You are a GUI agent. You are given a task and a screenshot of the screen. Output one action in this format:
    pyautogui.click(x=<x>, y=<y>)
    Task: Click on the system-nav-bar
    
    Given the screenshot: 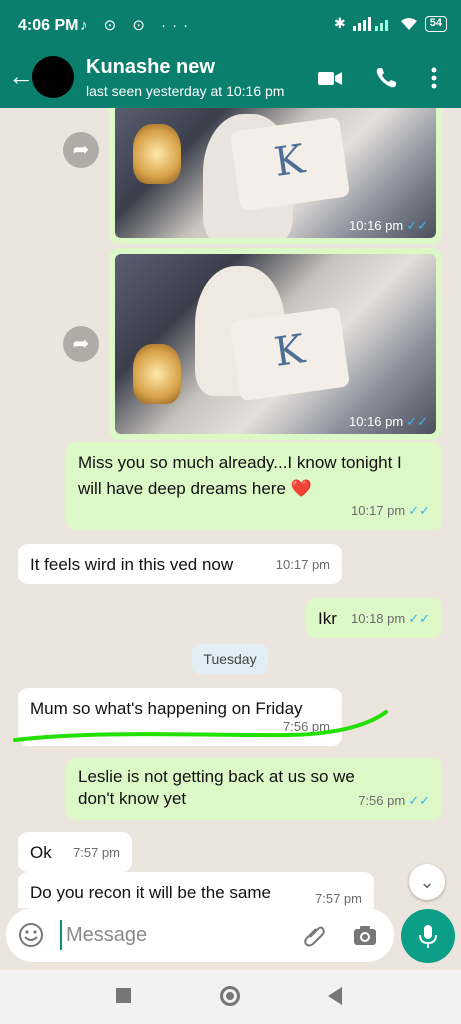 What is the action you would take?
    pyautogui.click(x=230, y=997)
    